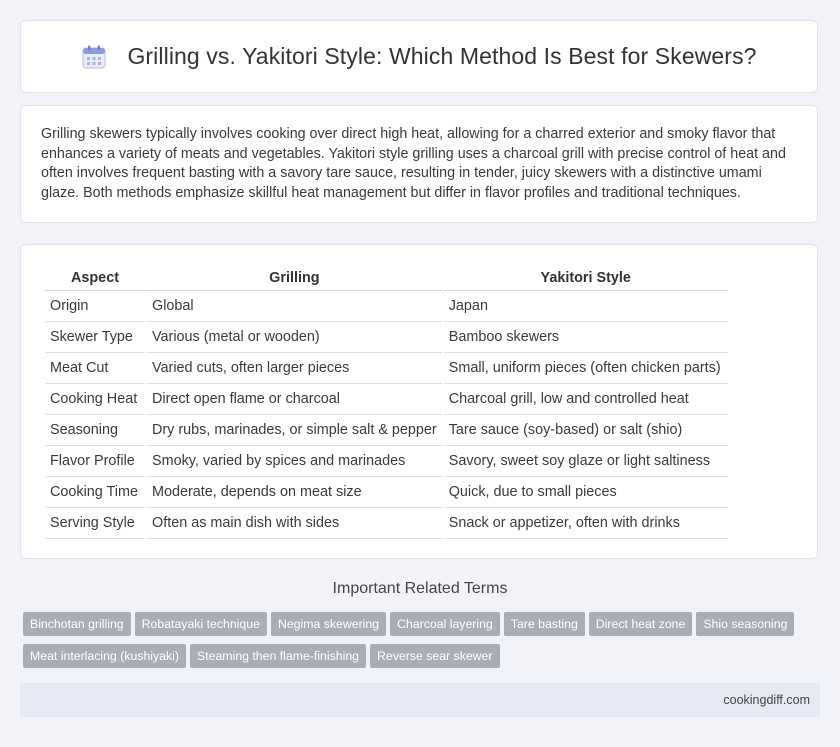  Describe the element at coordinates (294, 399) in the screenshot. I see `table-cell: Direct open flame or charcoal` at that location.